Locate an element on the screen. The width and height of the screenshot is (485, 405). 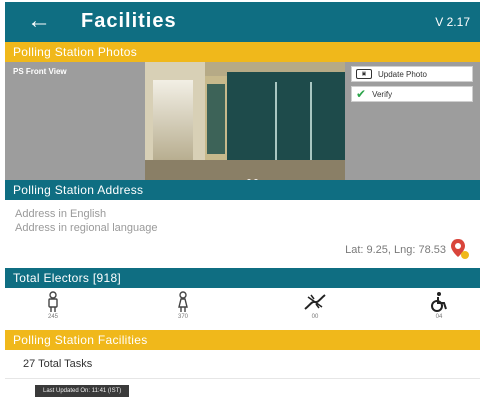
app-header: ← Facilities V 2.17 is located at coordinates (242, 22).